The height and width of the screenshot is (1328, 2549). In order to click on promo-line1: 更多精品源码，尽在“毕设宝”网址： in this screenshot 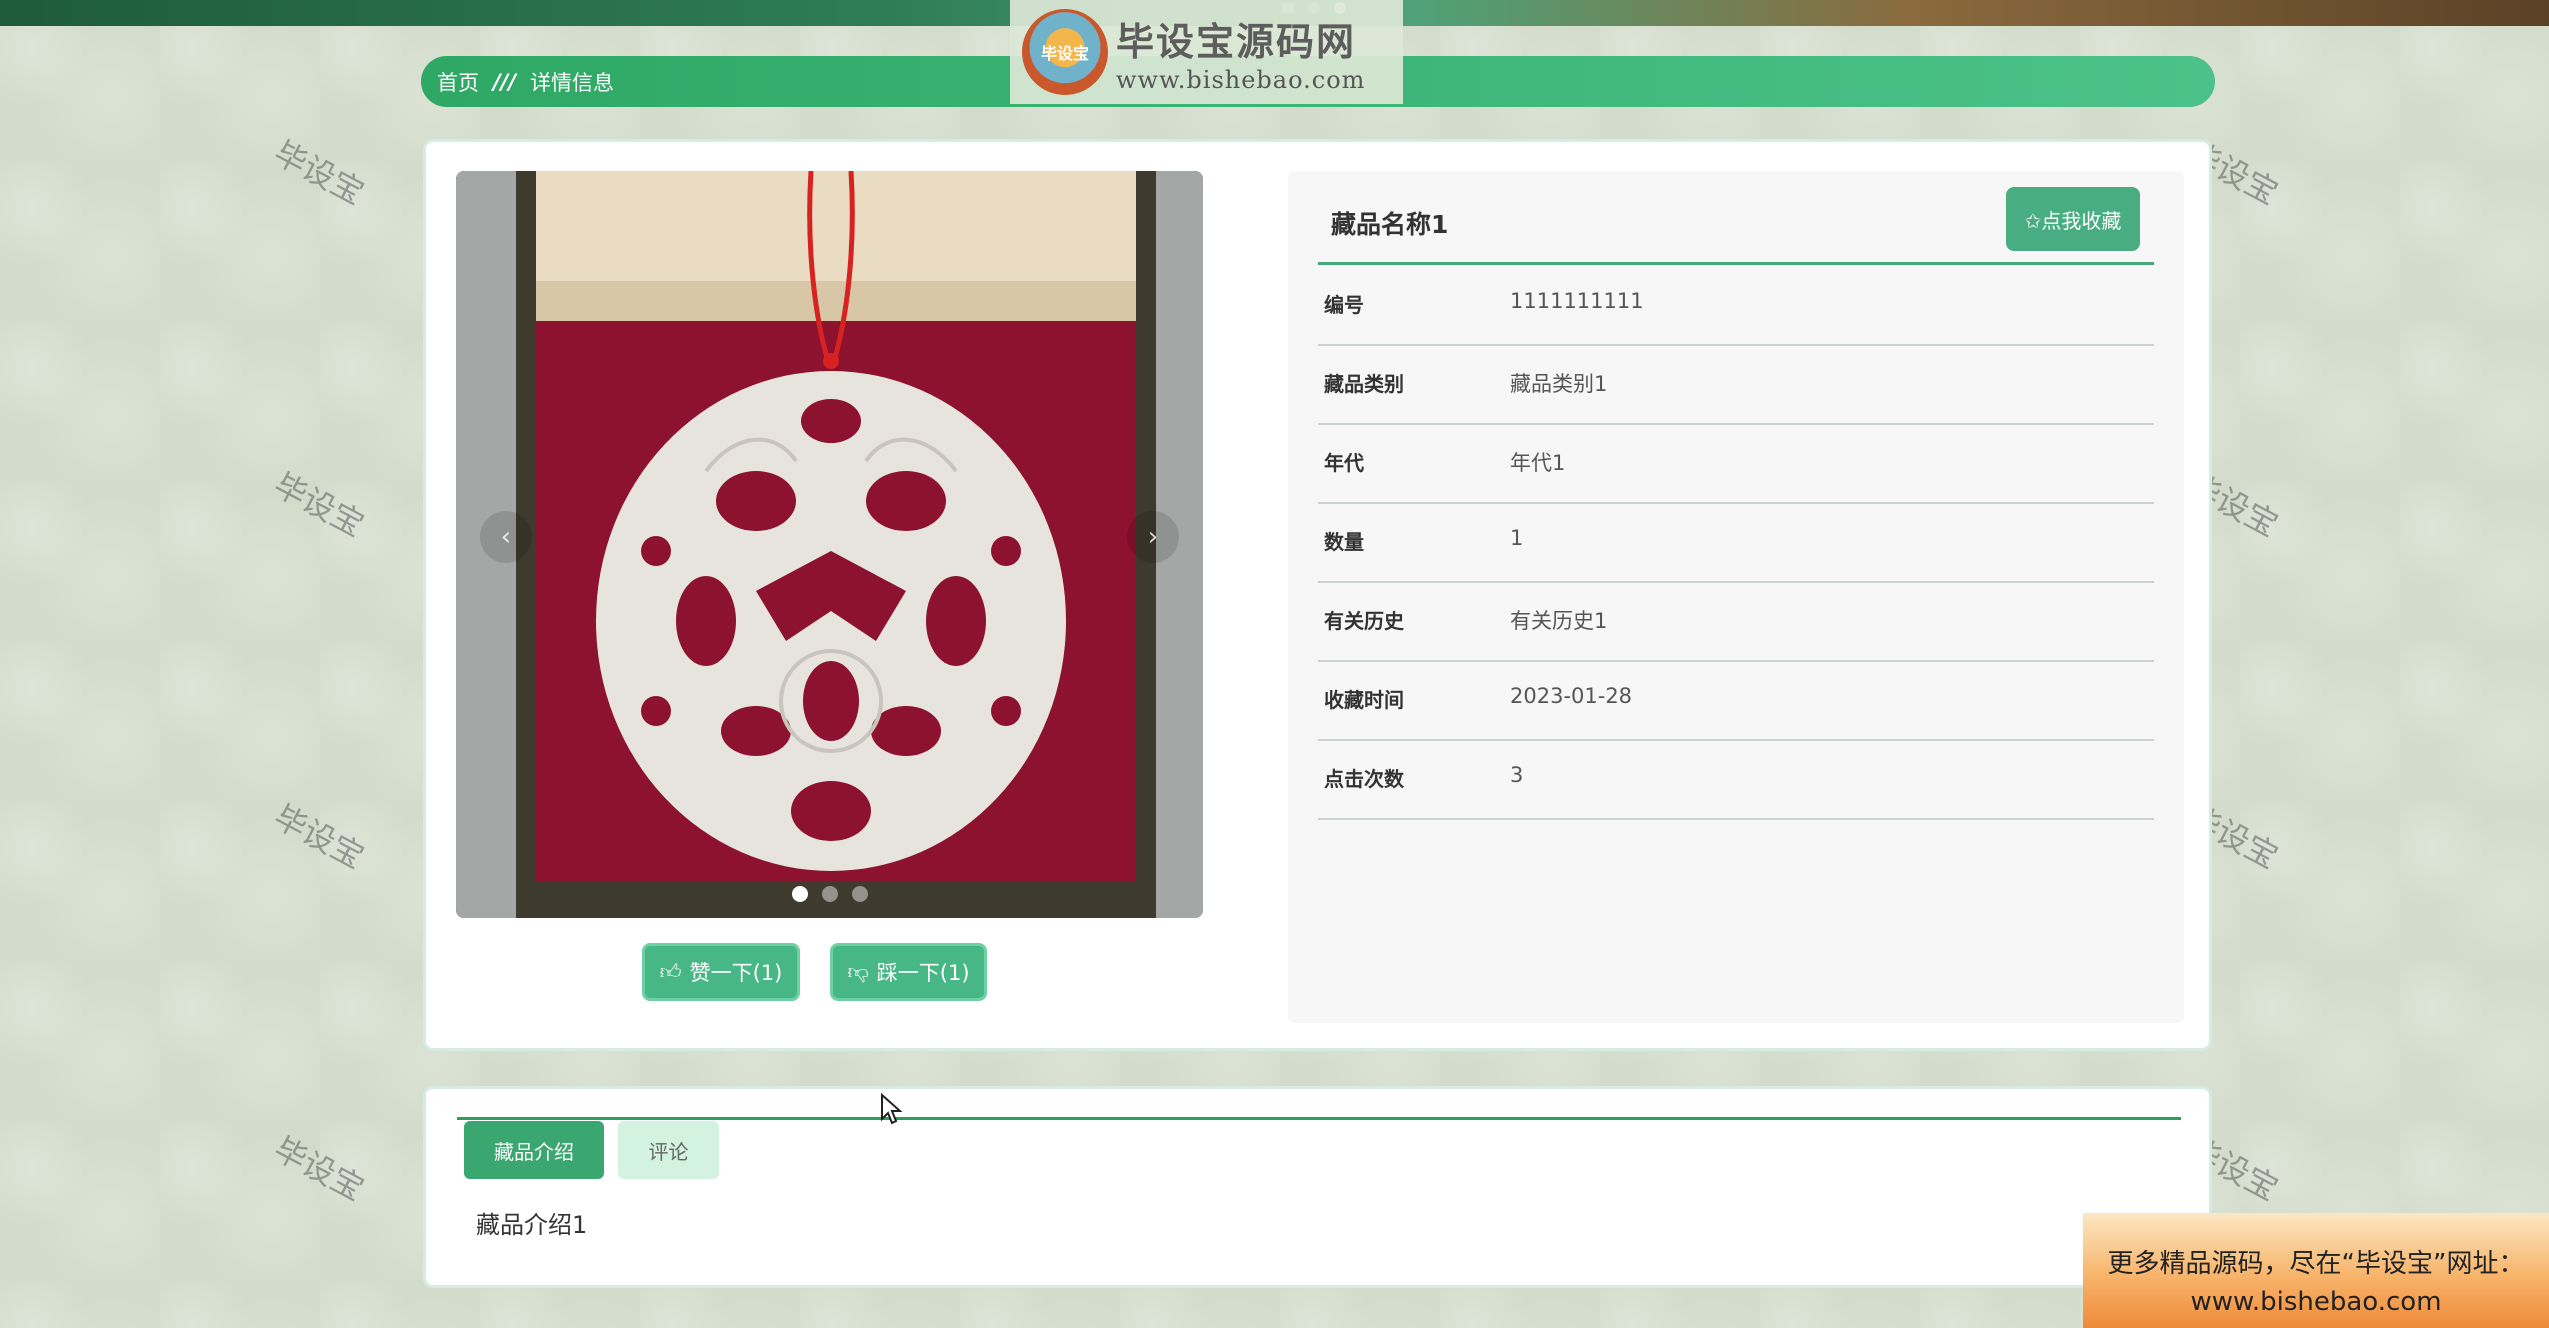, I will do `click(2316, 1264)`.